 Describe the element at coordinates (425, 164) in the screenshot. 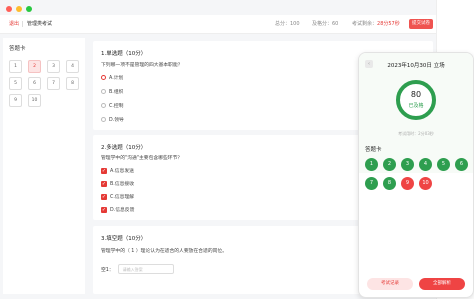

I see `result-ball-correct: 4` at that location.